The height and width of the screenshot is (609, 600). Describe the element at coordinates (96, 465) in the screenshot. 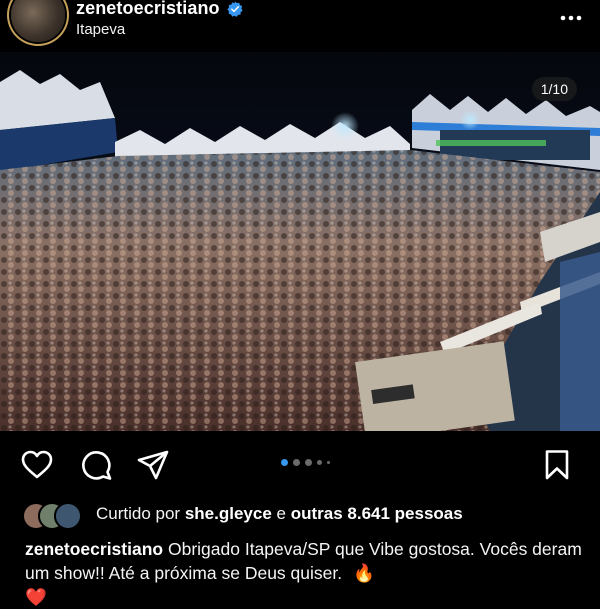

I see `comment-icon` at that location.